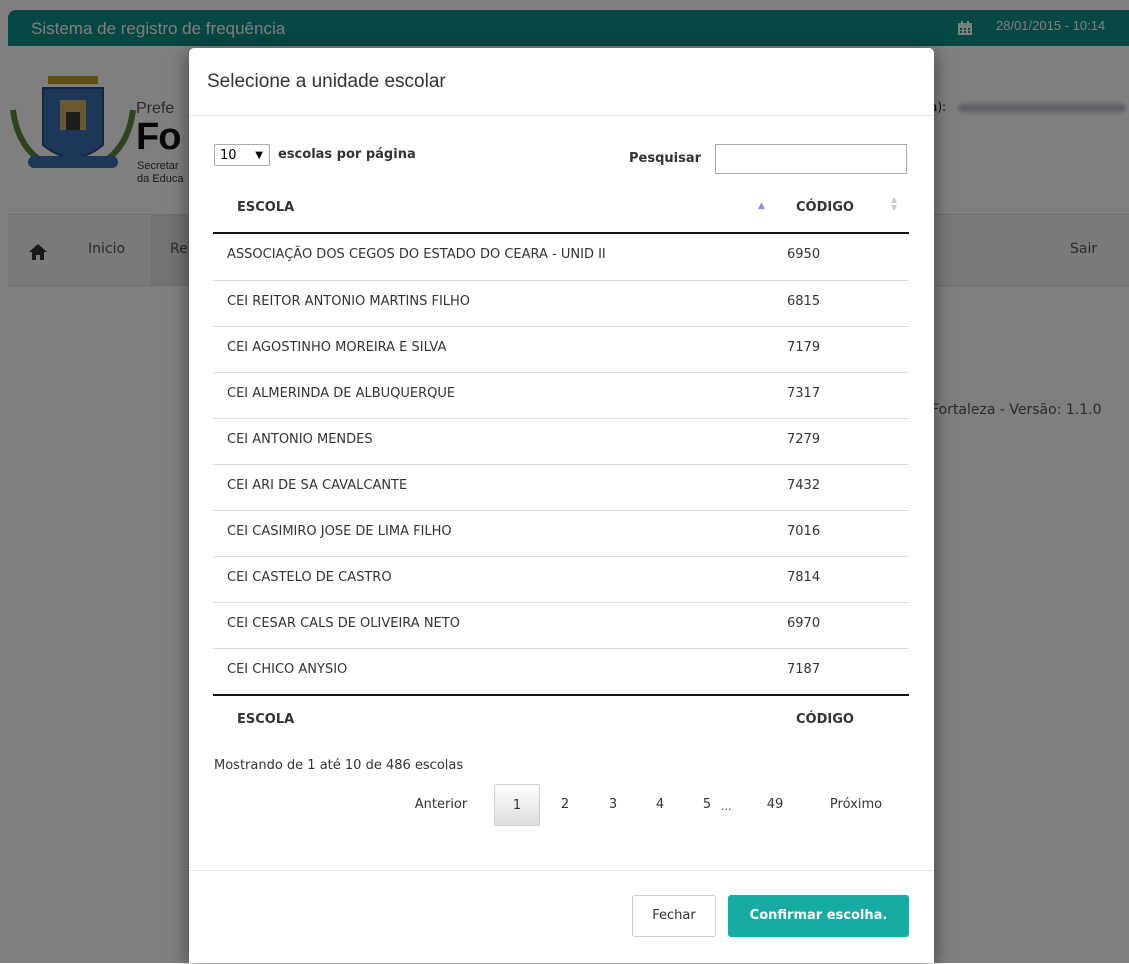 Image resolution: width=1129 pixels, height=964 pixels. What do you see at coordinates (343, 623) in the screenshot?
I see `school-name-cell: CEI CESAR CALS DE OLIVEIRA NETO` at bounding box center [343, 623].